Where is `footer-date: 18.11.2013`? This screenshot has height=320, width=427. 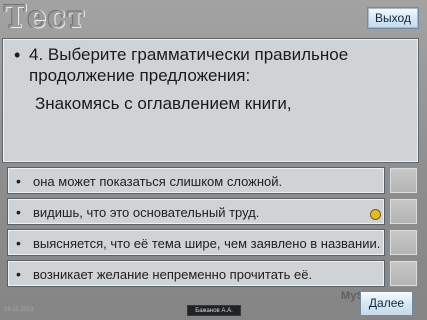 footer-date: 18.11.2013 is located at coordinates (19, 310).